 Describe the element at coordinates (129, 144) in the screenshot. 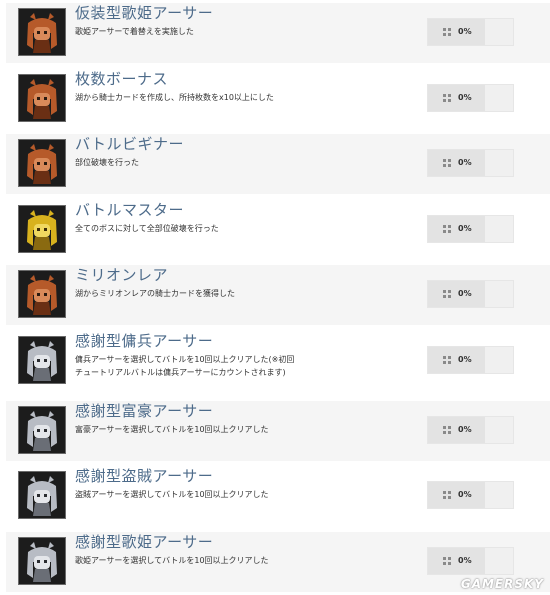

I see `achievement-title: バトルビギナー` at that location.